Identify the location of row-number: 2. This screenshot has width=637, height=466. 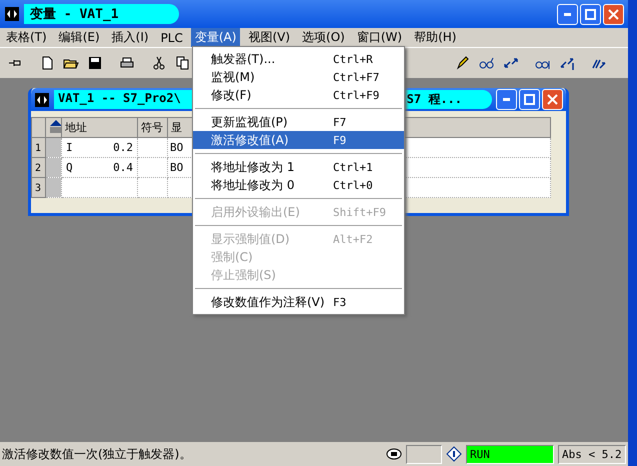
(38, 168).